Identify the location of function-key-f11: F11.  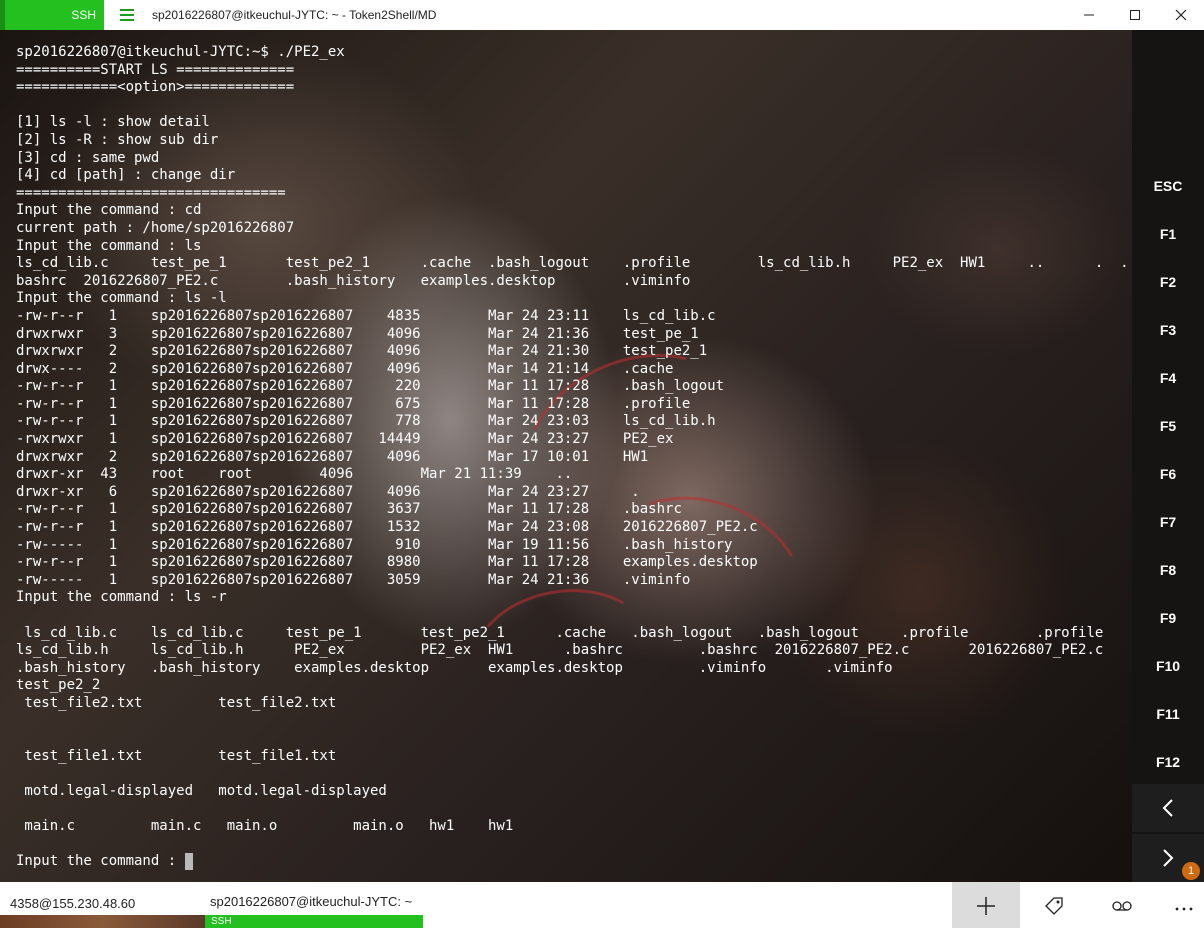
(1168, 714).